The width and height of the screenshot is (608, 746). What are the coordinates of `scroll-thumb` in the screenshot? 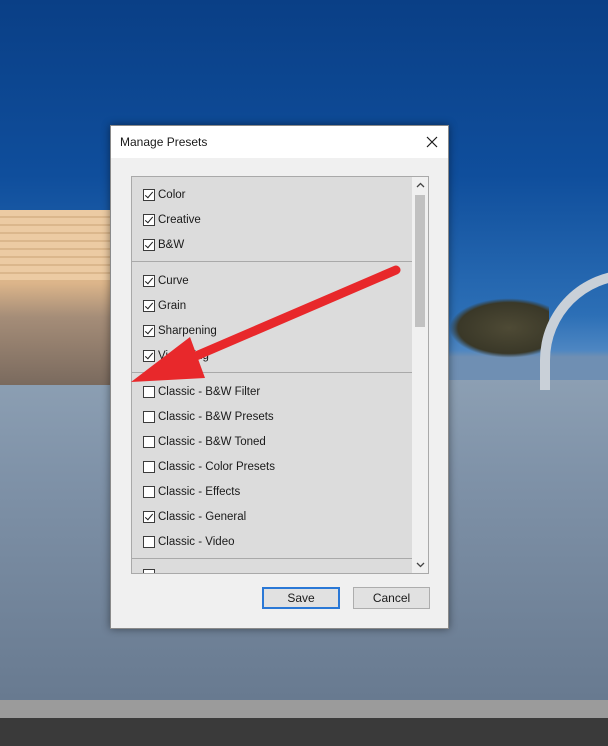 It's located at (420, 261).